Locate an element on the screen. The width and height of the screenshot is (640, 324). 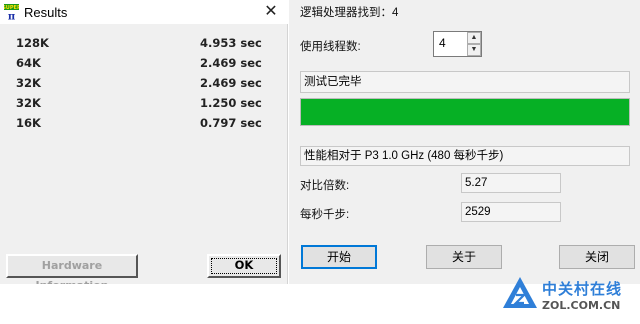
watermark-cn: 中关村在线 is located at coordinates (582, 289).